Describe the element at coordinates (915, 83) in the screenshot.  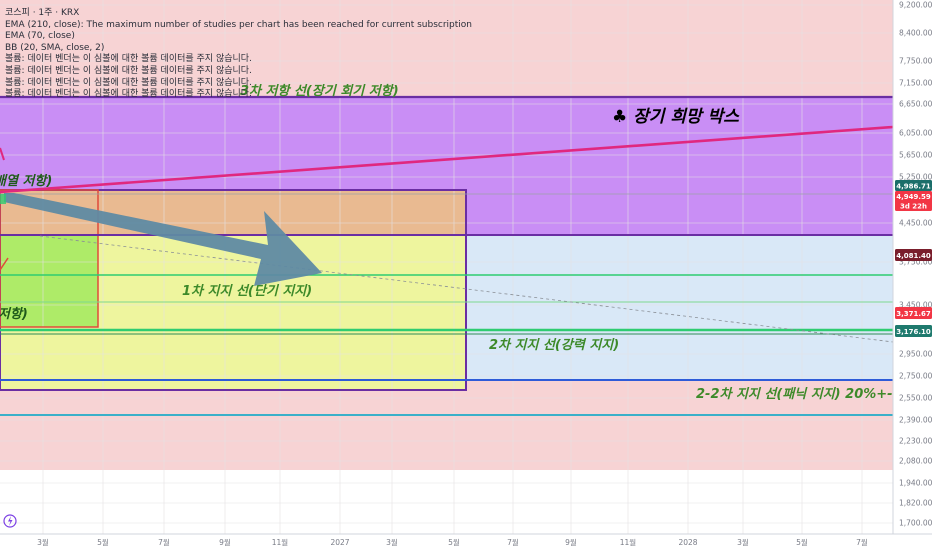
I see `price-tick-label: 7,150.00` at that location.